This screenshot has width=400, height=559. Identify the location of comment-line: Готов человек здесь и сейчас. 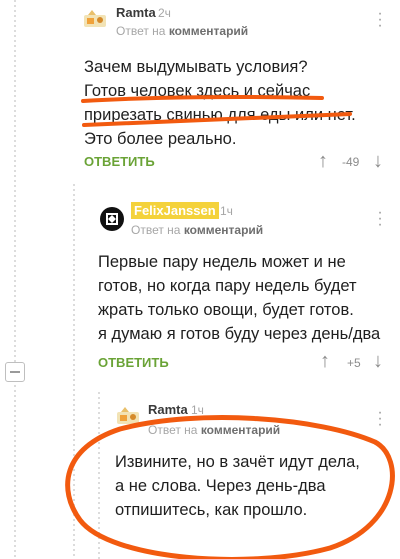
(197, 91).